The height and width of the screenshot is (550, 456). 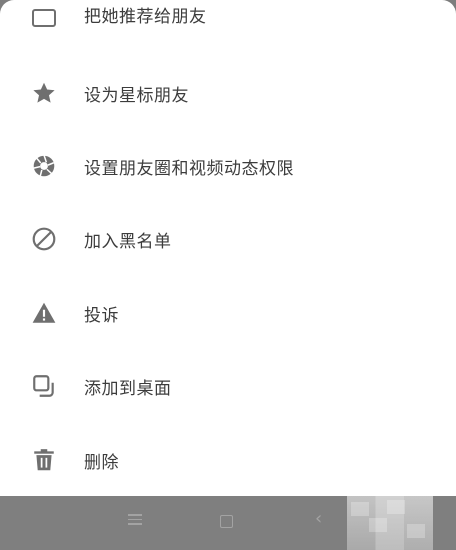 What do you see at coordinates (228, 386) in the screenshot?
I see `menu-item-add-to-desktop: 添加到桌面` at bounding box center [228, 386].